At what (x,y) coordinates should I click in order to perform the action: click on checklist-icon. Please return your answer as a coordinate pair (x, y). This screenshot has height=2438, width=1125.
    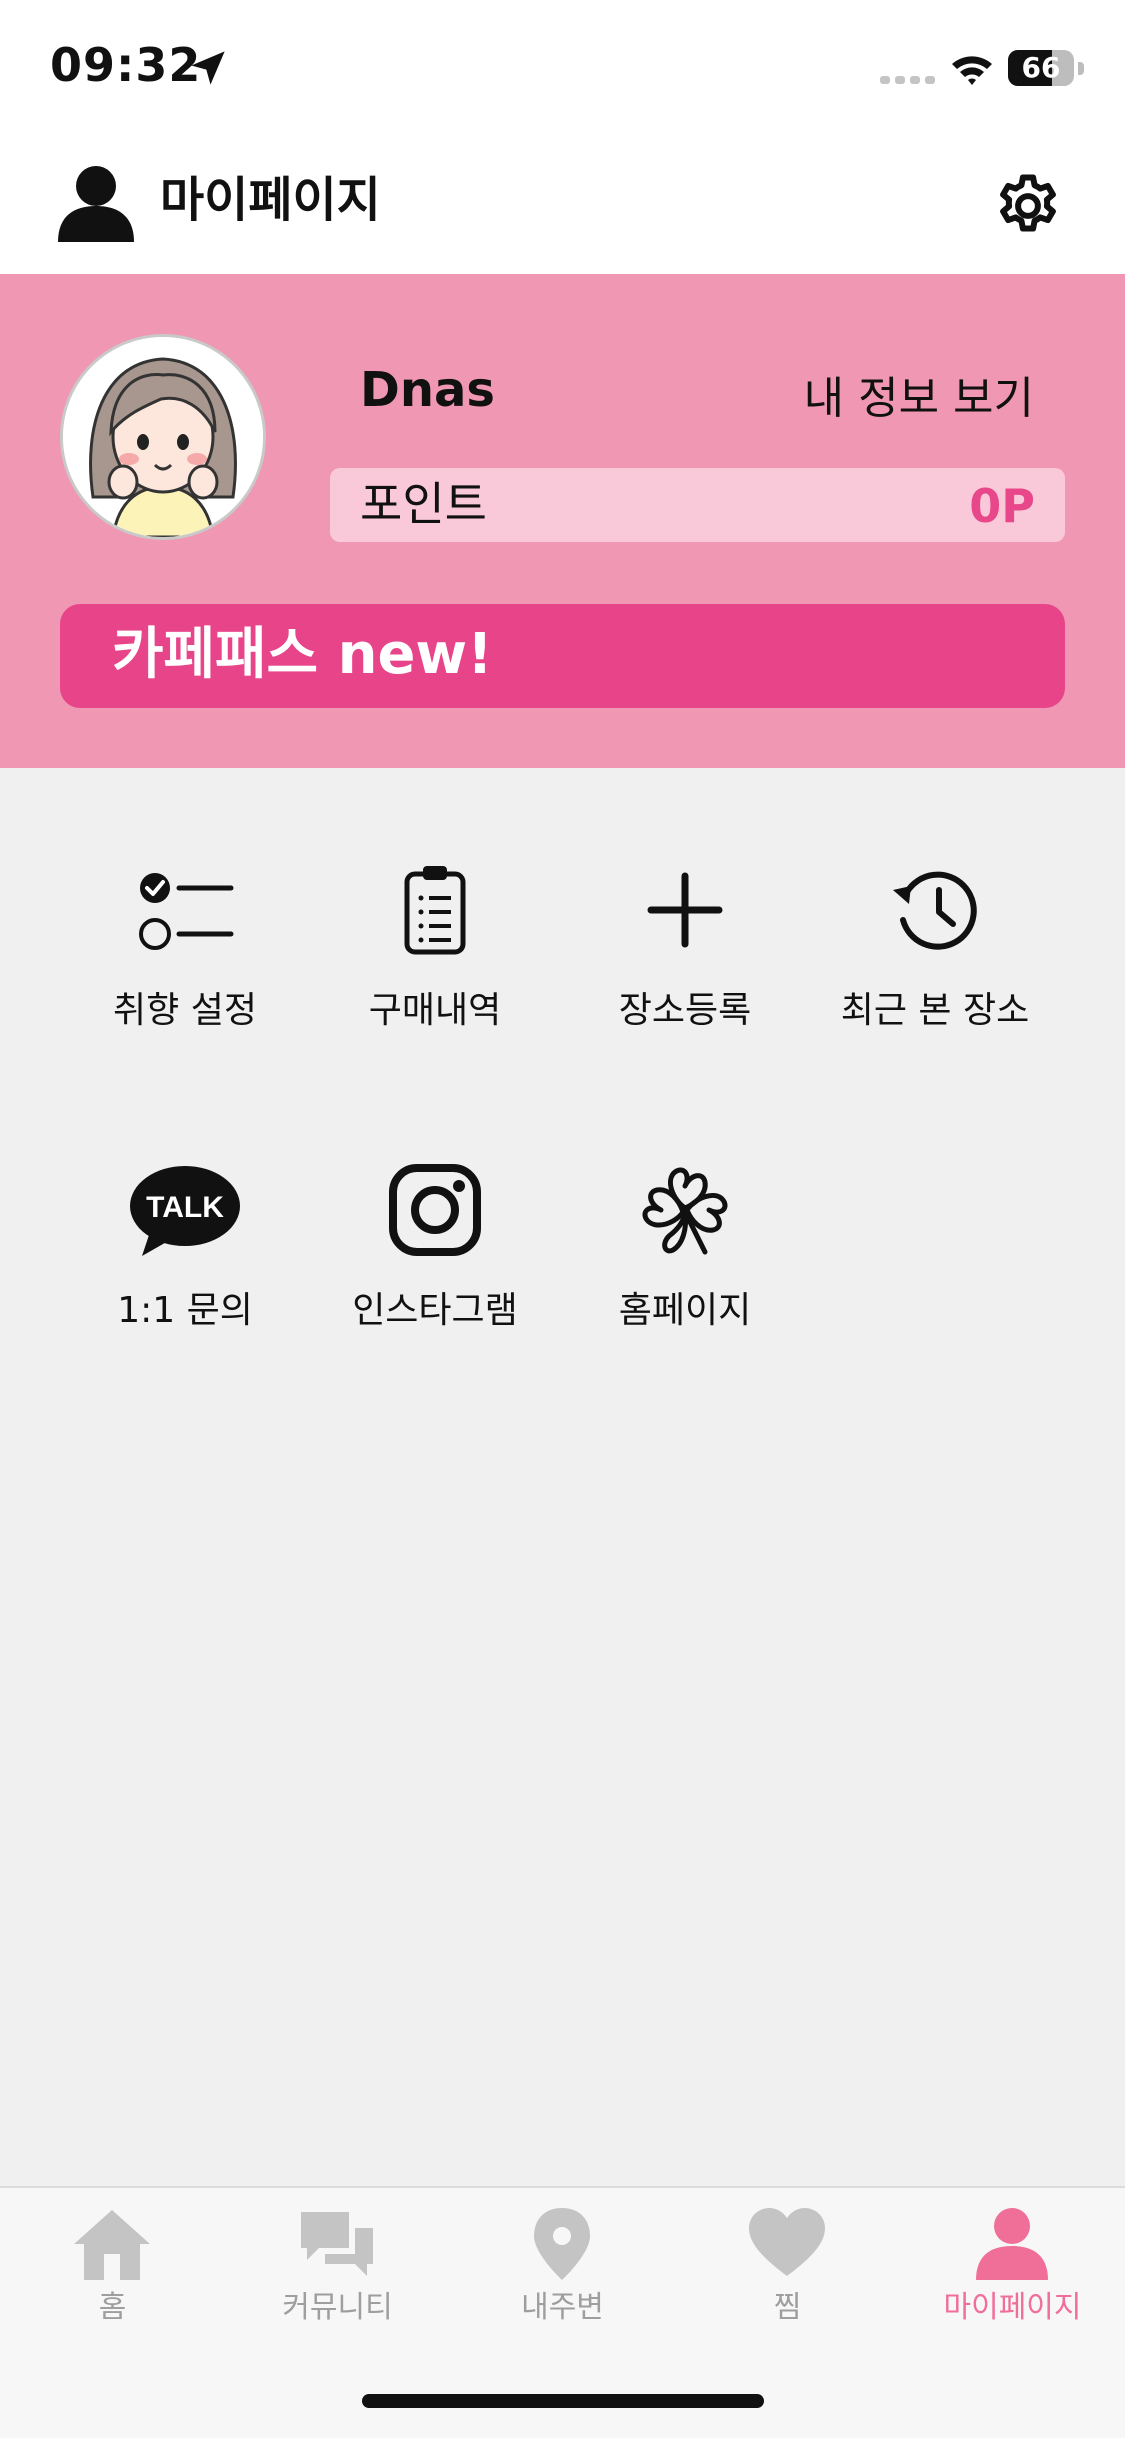
    Looking at the image, I should click on (186, 911).